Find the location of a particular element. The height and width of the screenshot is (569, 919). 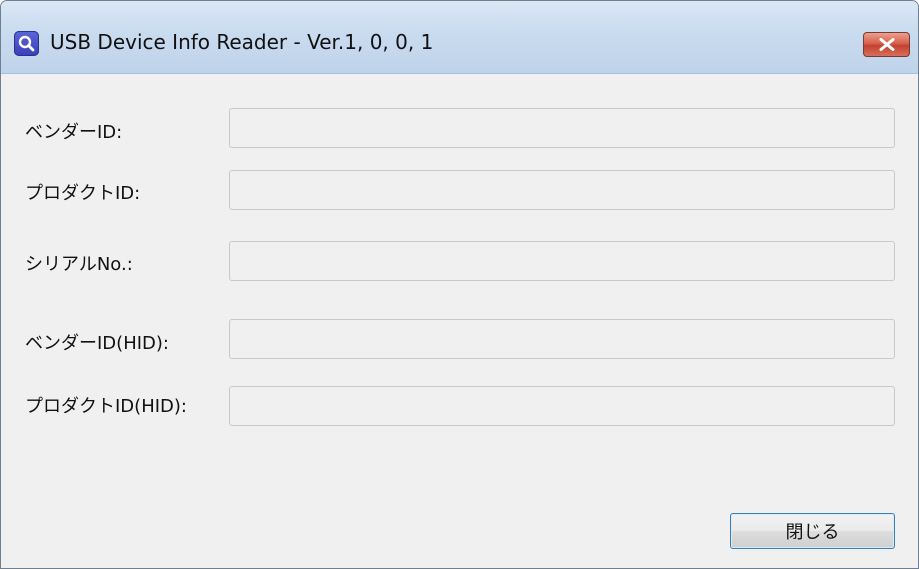

serial-number-field is located at coordinates (562, 261).